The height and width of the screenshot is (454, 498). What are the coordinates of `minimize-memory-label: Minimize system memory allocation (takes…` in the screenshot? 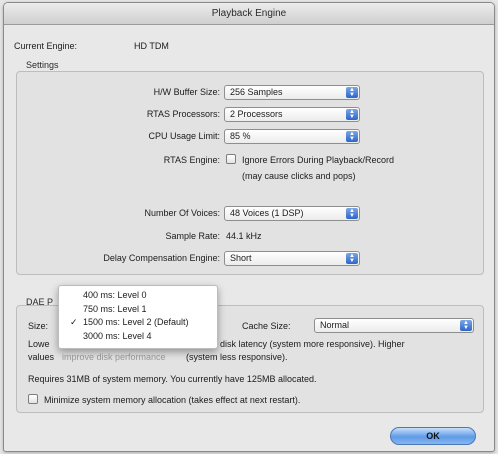 It's located at (172, 400).